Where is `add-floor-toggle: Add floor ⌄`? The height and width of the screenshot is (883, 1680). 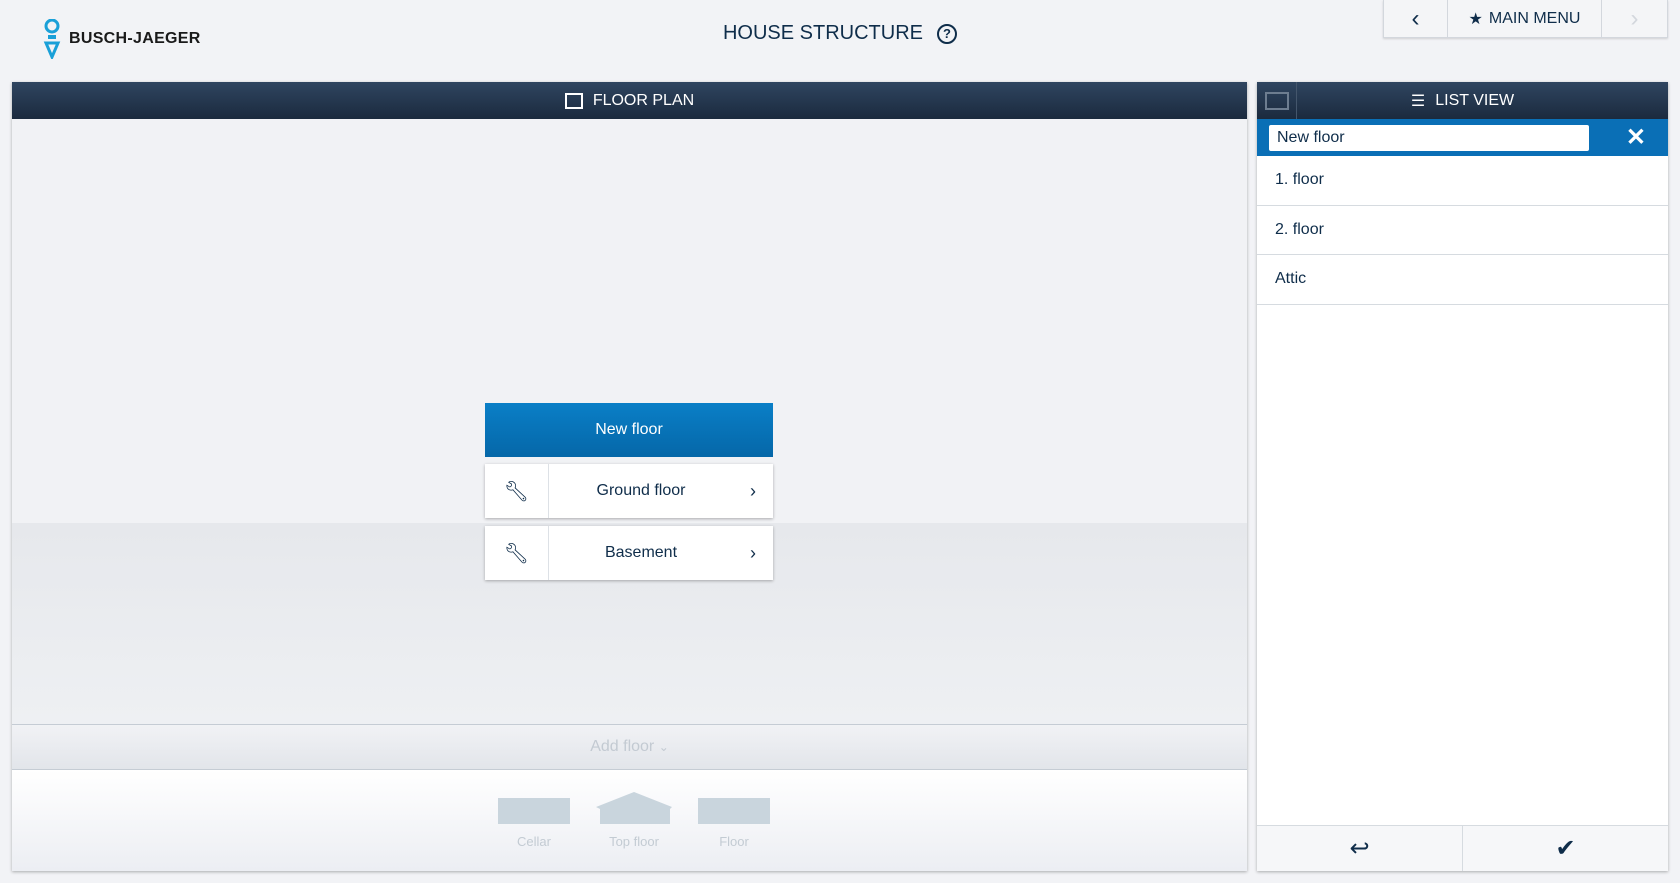
add-floor-toggle: Add floor ⌄ is located at coordinates (629, 747).